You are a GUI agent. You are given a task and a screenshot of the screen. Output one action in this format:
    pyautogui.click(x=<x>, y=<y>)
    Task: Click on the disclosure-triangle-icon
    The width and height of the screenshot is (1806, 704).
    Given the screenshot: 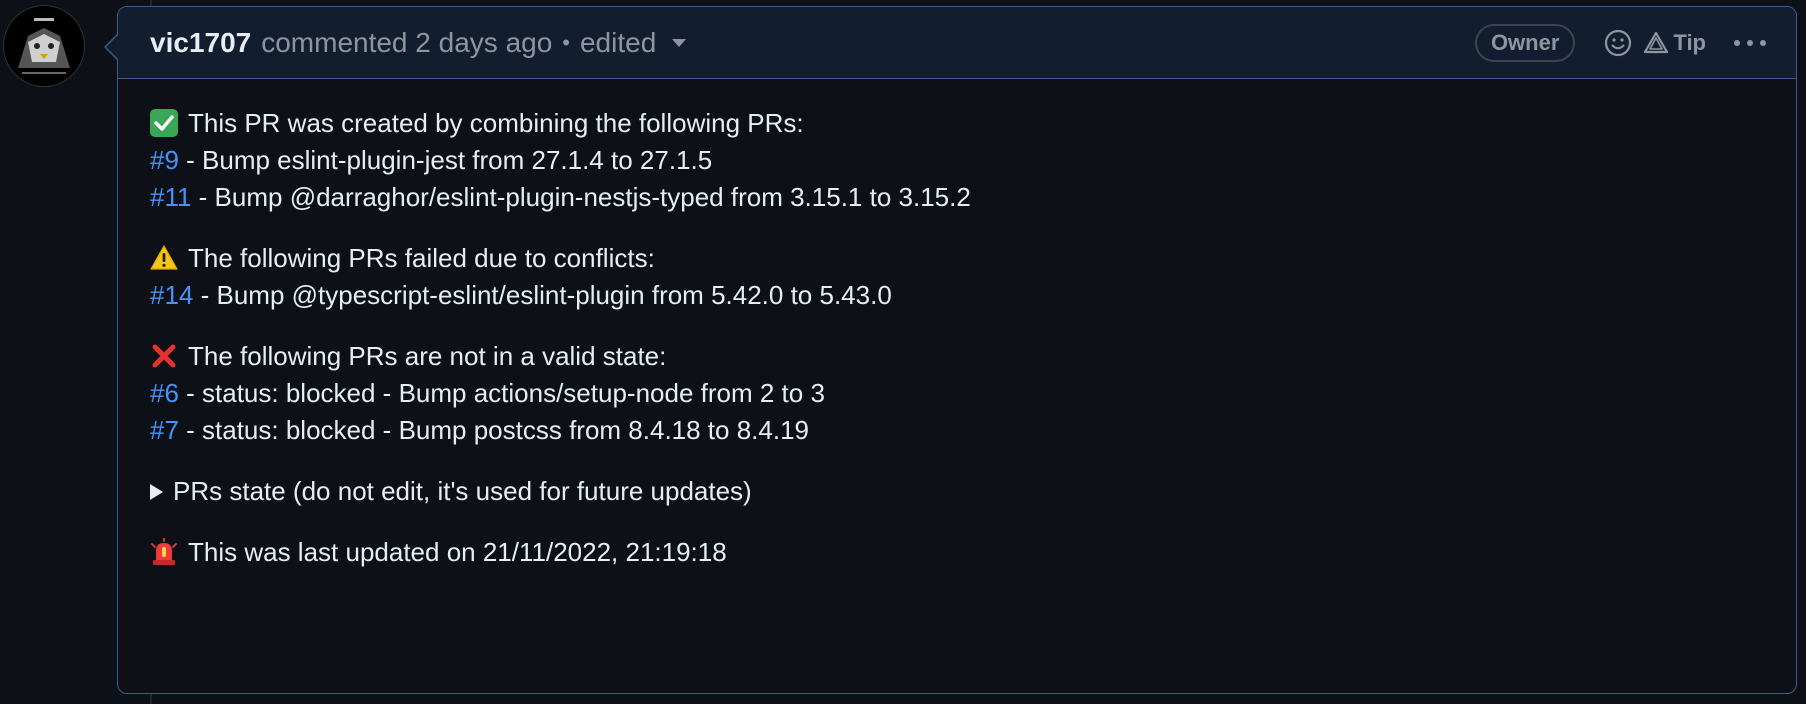 What is the action you would take?
    pyautogui.click(x=156, y=491)
    